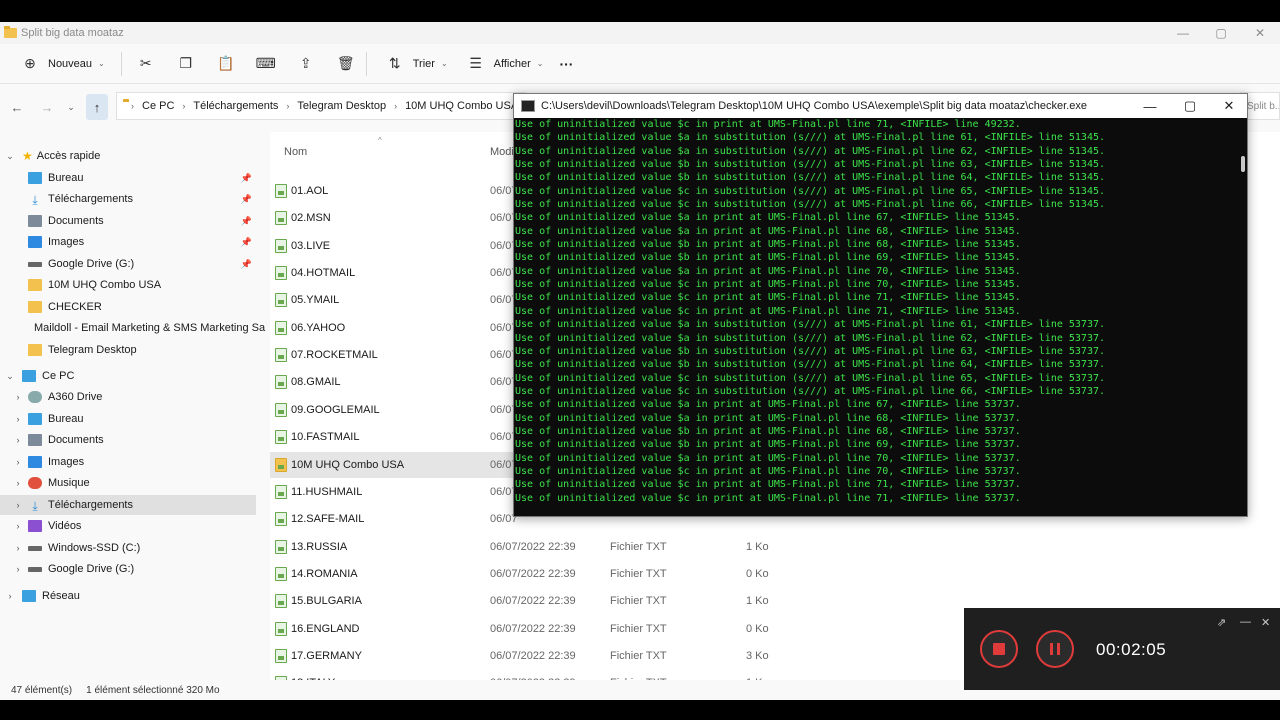 This screenshot has width=1280, height=720. I want to click on images-icon, so click(35, 462).